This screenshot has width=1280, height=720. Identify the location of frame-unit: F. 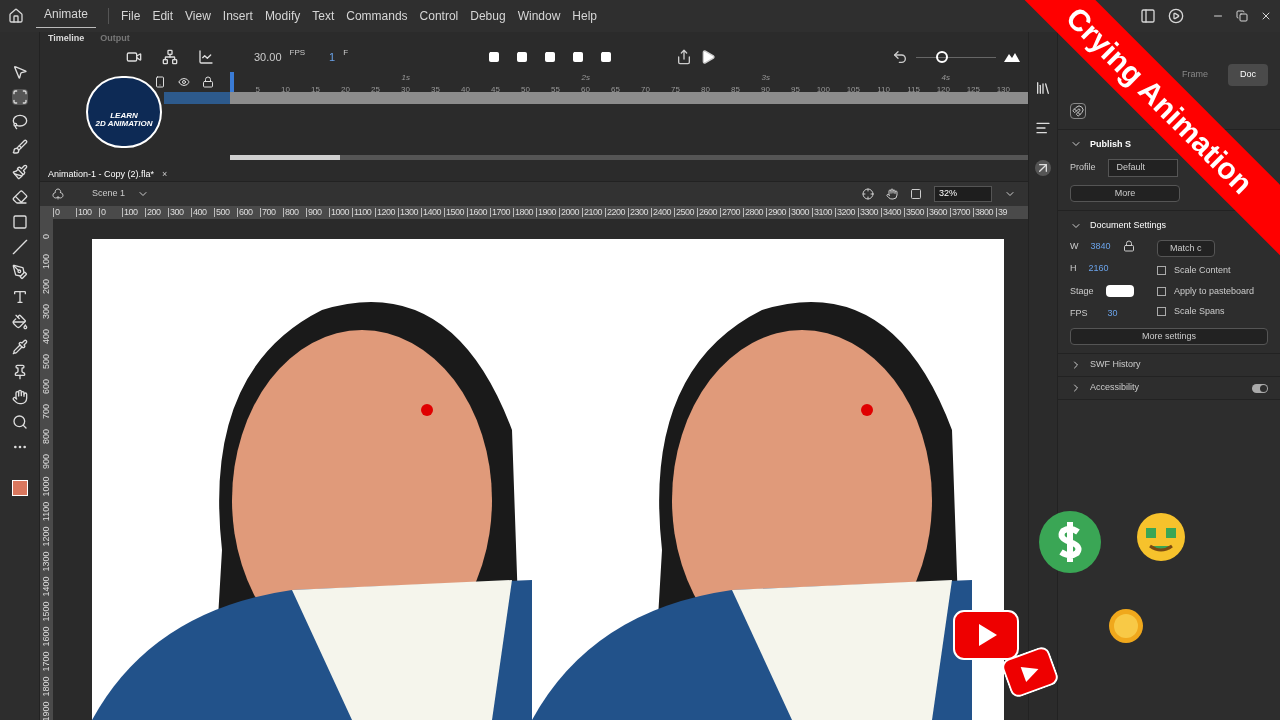
(346, 53).